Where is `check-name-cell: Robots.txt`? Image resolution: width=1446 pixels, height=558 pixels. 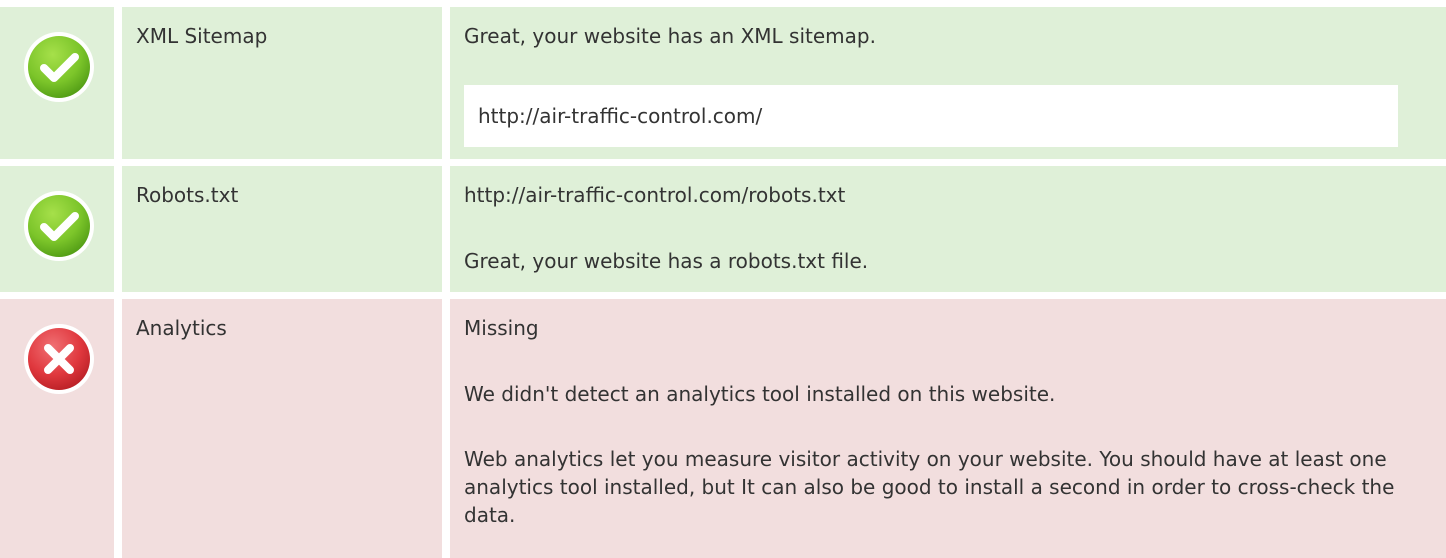
check-name-cell: Robots.txt is located at coordinates (282, 229).